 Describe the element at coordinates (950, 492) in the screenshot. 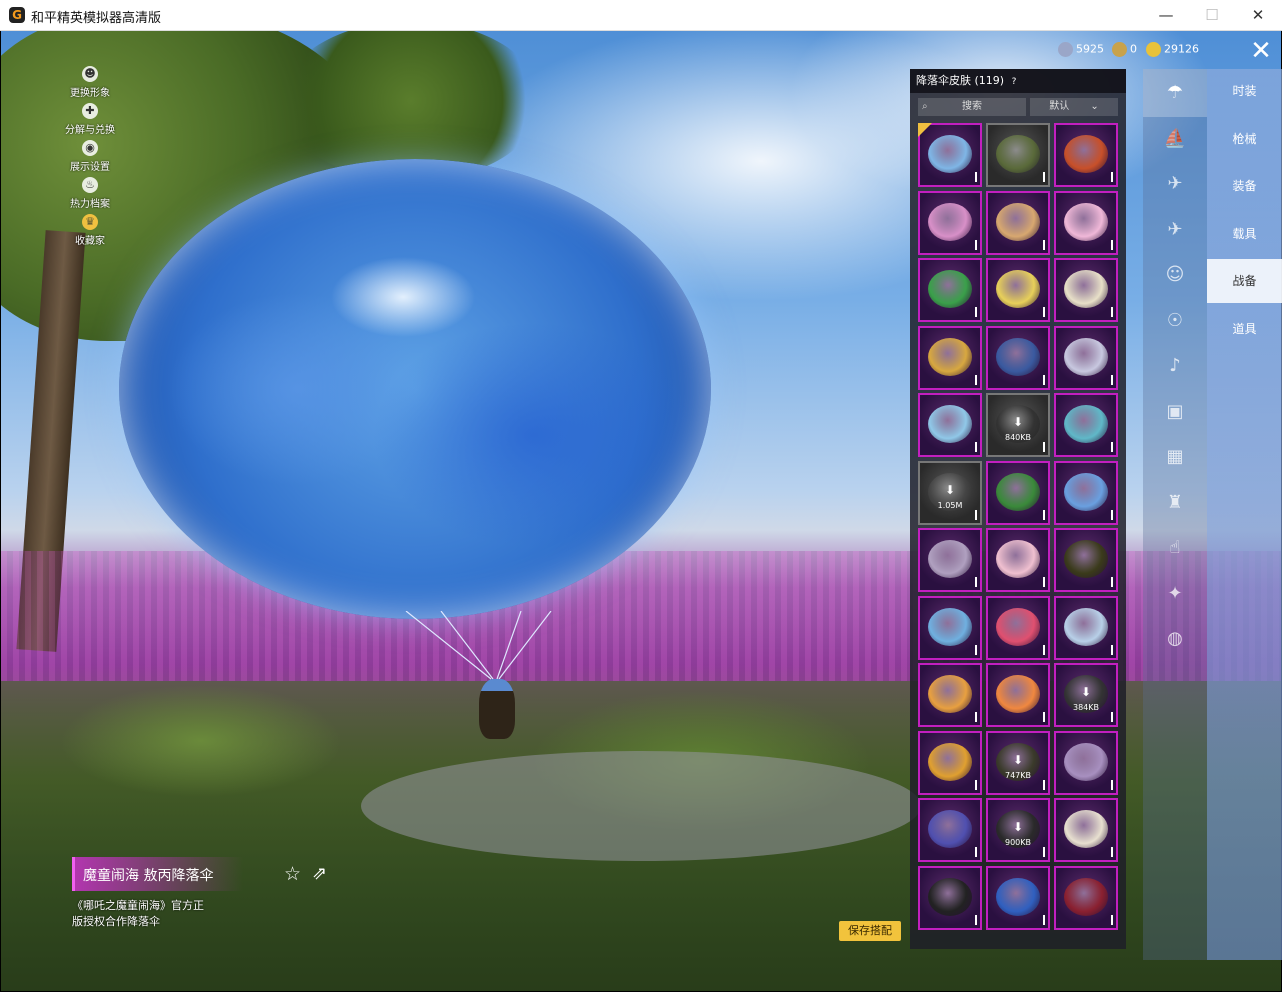

I see `skin-cell: 1.05M ⬇` at that location.